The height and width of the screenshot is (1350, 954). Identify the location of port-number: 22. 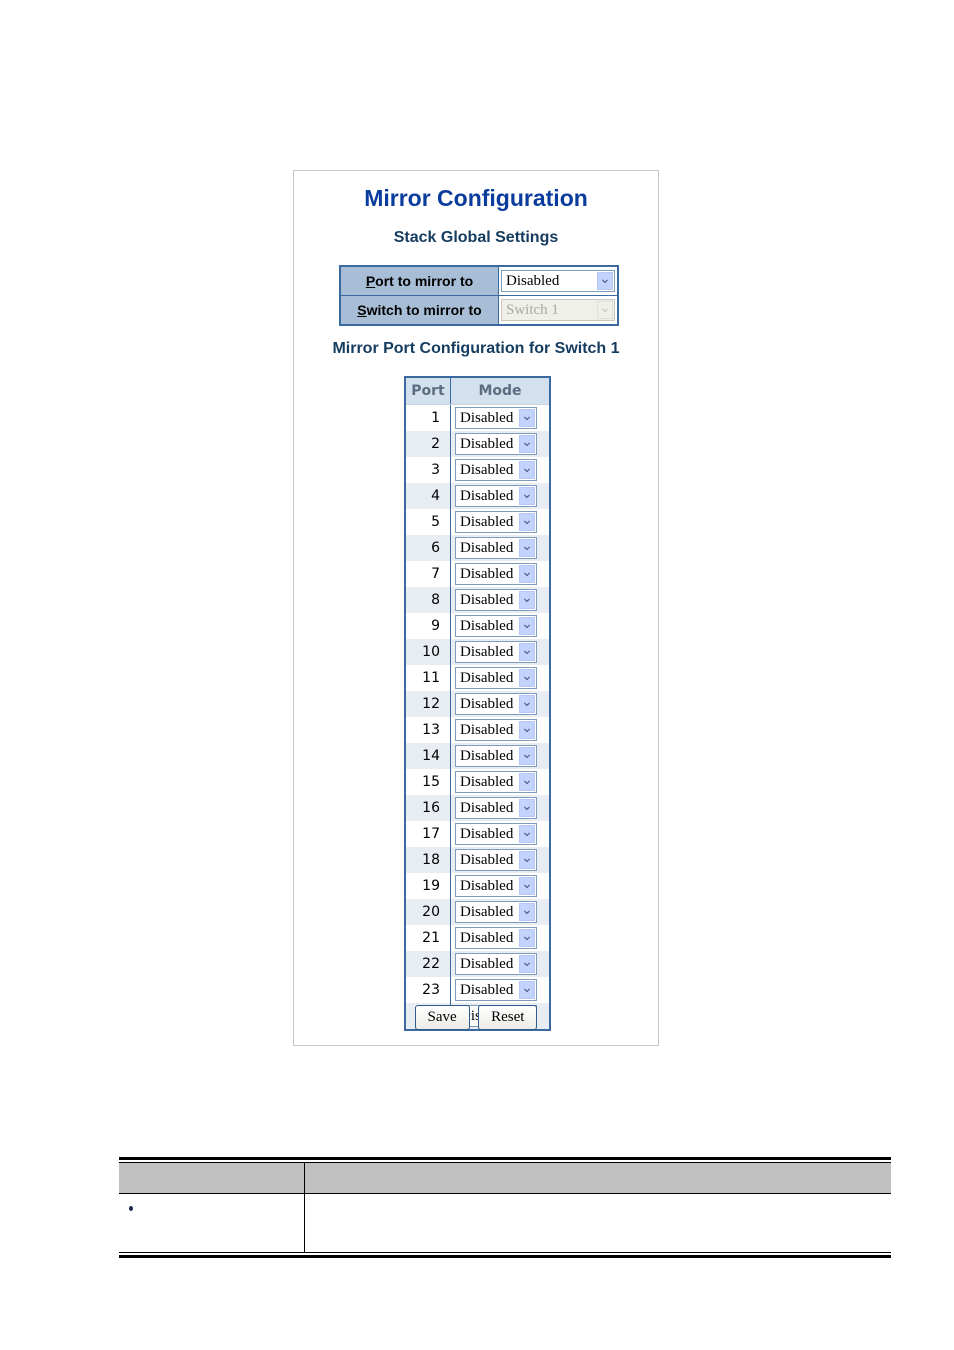
(428, 964).